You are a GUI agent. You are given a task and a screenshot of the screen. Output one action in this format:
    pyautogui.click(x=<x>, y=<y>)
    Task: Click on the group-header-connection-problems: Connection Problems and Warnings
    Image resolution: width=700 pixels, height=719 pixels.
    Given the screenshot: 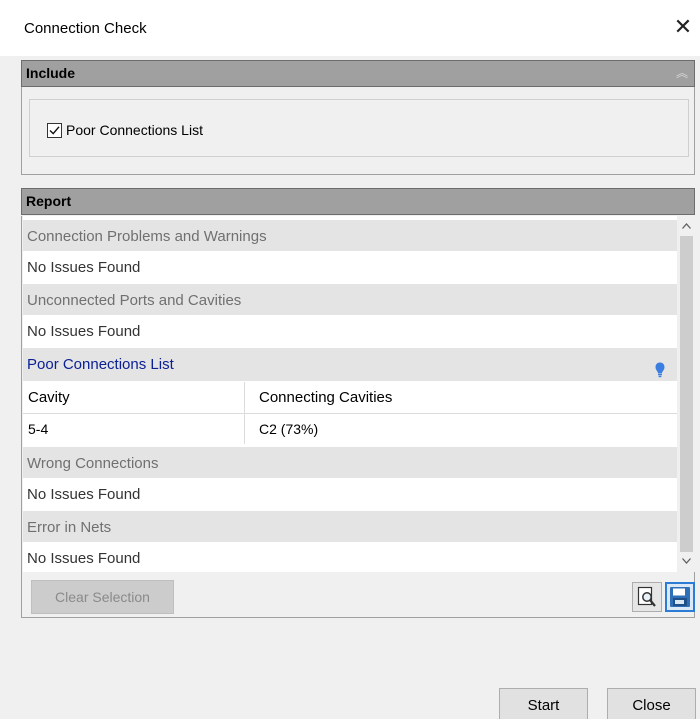 What is the action you would take?
    pyautogui.click(x=350, y=236)
    